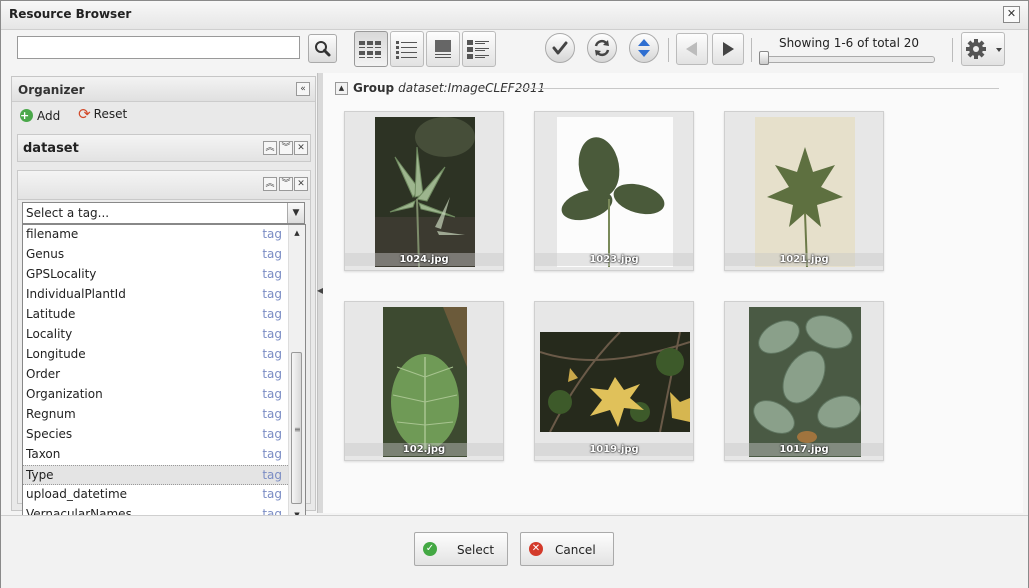 The image size is (1029, 588). I want to click on page-size-slider, so click(849, 59).